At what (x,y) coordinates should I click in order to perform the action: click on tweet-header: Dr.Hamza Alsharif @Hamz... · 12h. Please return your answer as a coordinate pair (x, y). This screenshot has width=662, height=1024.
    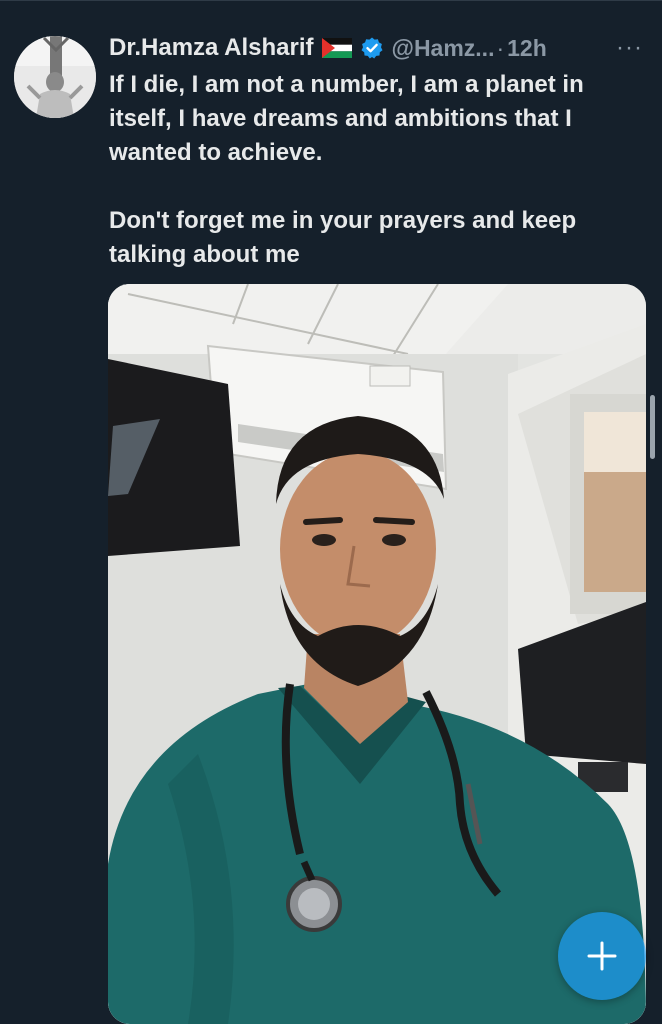
    Looking at the image, I should click on (328, 48).